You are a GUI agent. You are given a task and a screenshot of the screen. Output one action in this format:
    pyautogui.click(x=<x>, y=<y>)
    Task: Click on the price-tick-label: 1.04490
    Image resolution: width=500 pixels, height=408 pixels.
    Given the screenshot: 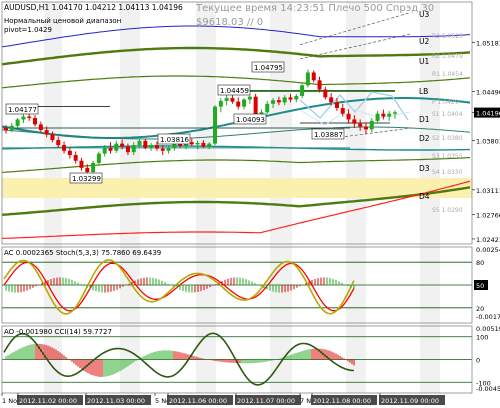 What is the action you would take?
    pyautogui.click(x=488, y=93)
    